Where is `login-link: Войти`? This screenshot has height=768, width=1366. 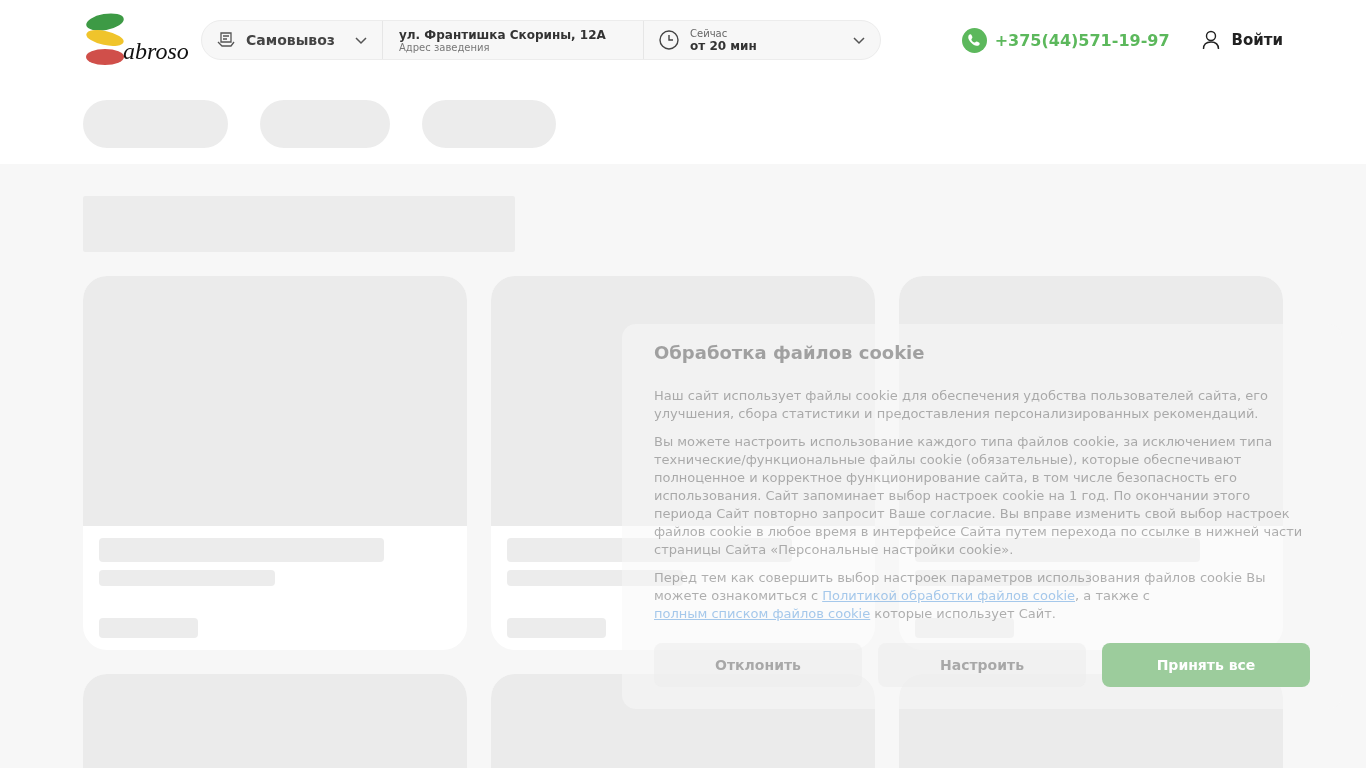
login-link: Войти is located at coordinates (1242, 40).